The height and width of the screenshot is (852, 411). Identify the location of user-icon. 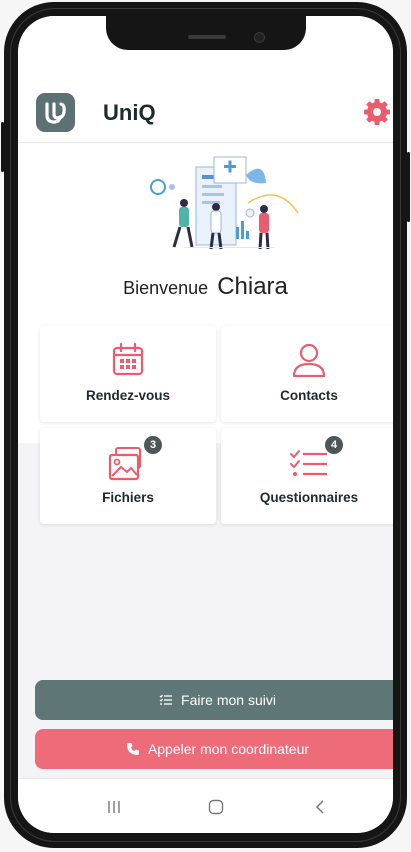
(307, 361).